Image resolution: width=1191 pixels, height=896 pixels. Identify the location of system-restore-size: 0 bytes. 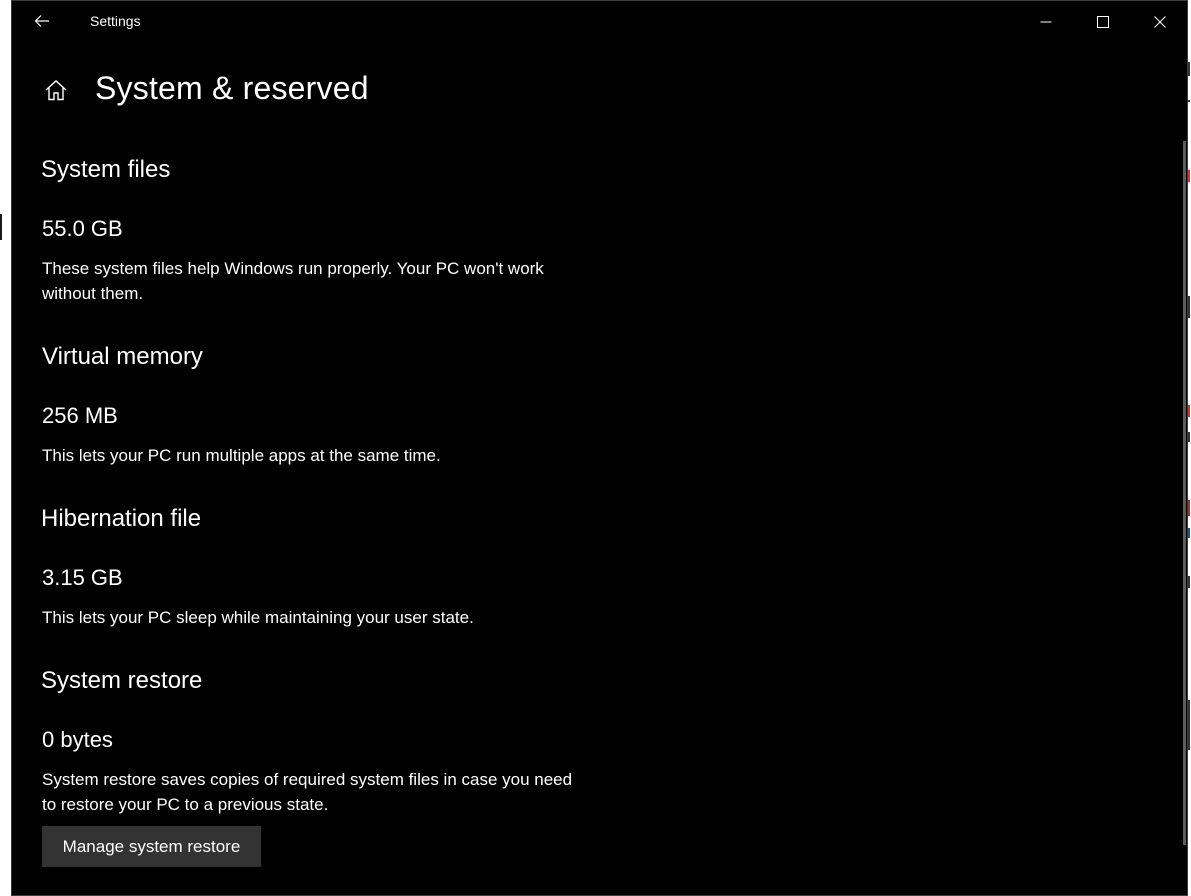
(77, 739).